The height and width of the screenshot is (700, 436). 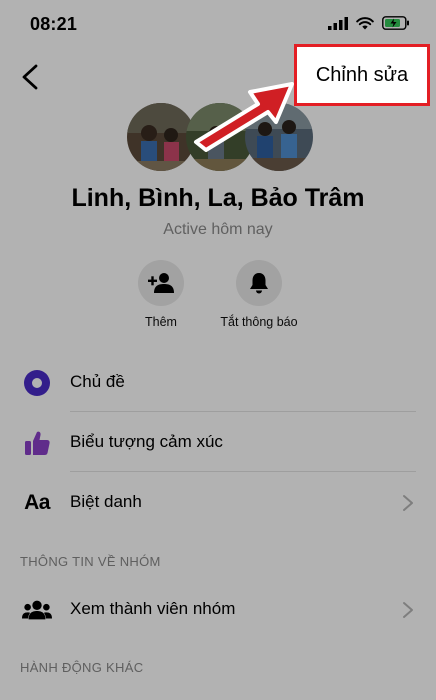 I want to click on add-person-icon, so click(x=161, y=283).